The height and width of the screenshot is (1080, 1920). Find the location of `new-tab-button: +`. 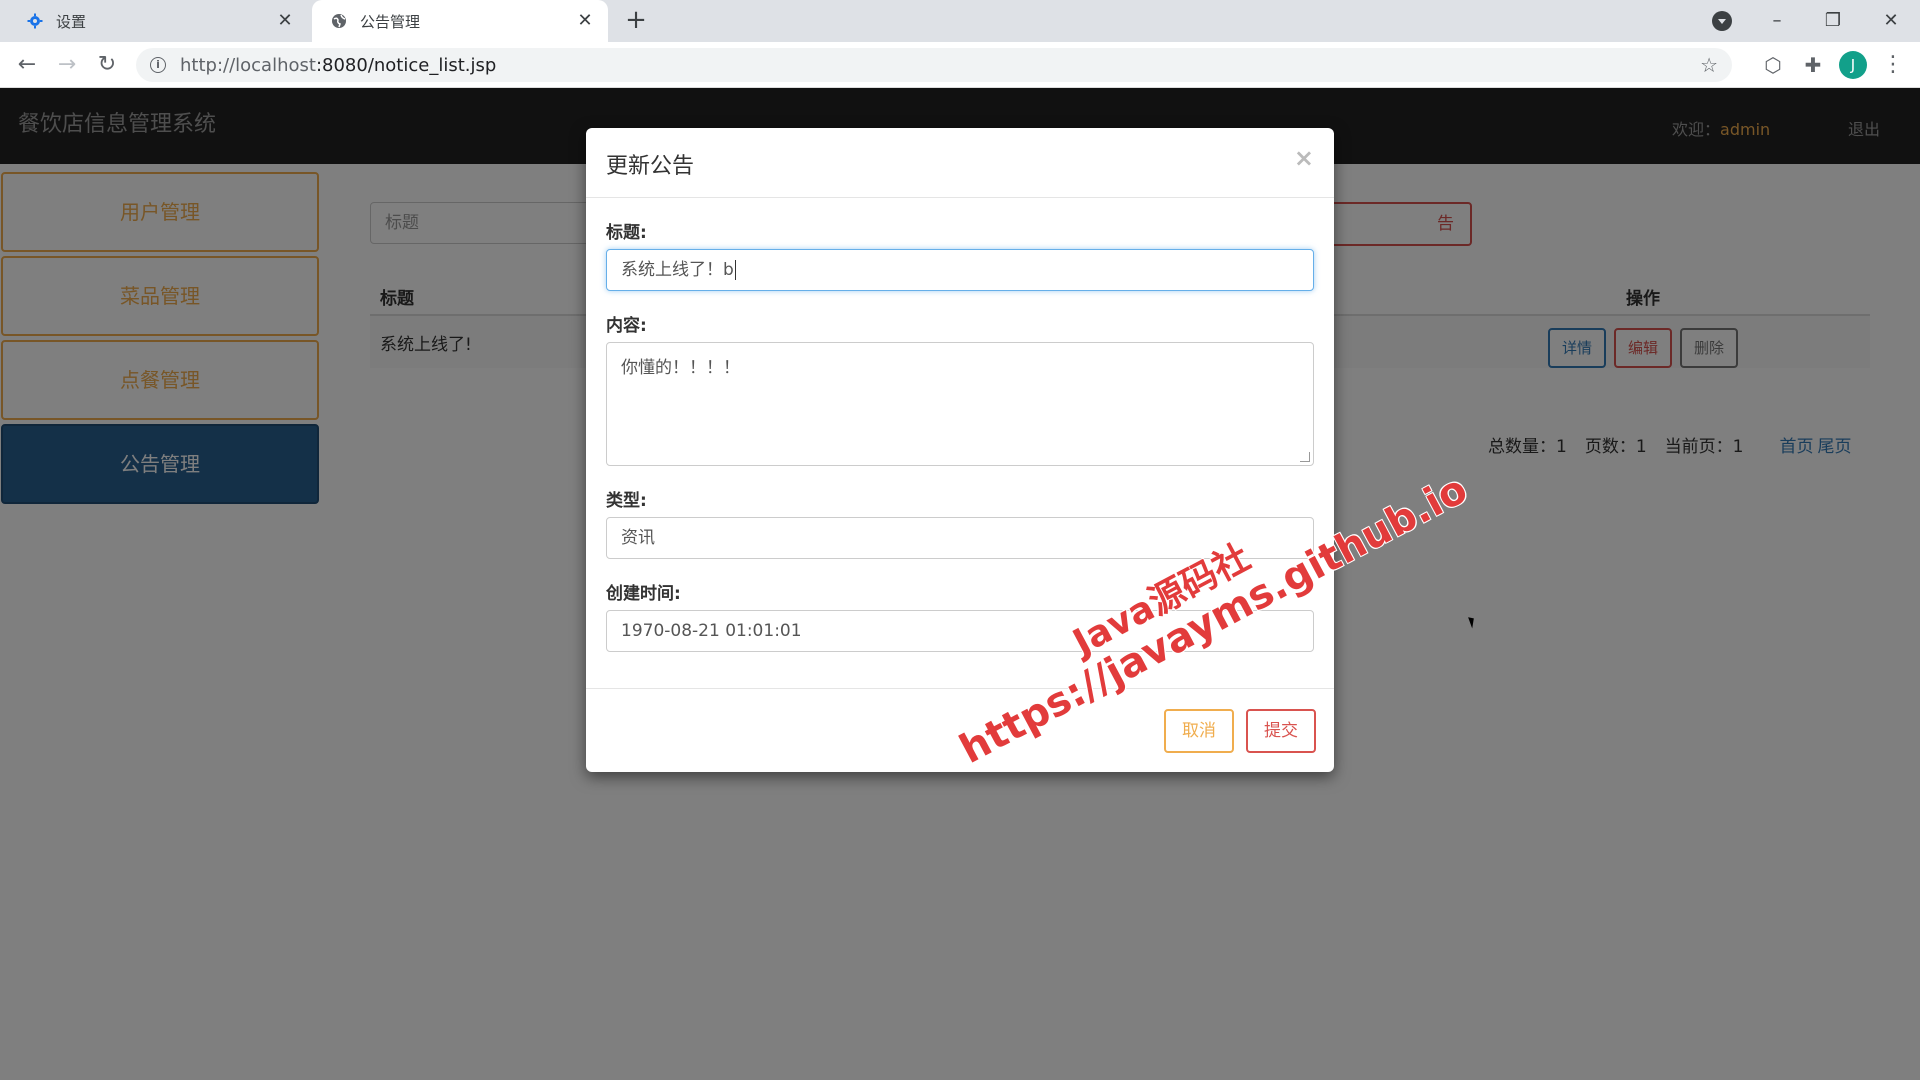

new-tab-button: + is located at coordinates (636, 20).